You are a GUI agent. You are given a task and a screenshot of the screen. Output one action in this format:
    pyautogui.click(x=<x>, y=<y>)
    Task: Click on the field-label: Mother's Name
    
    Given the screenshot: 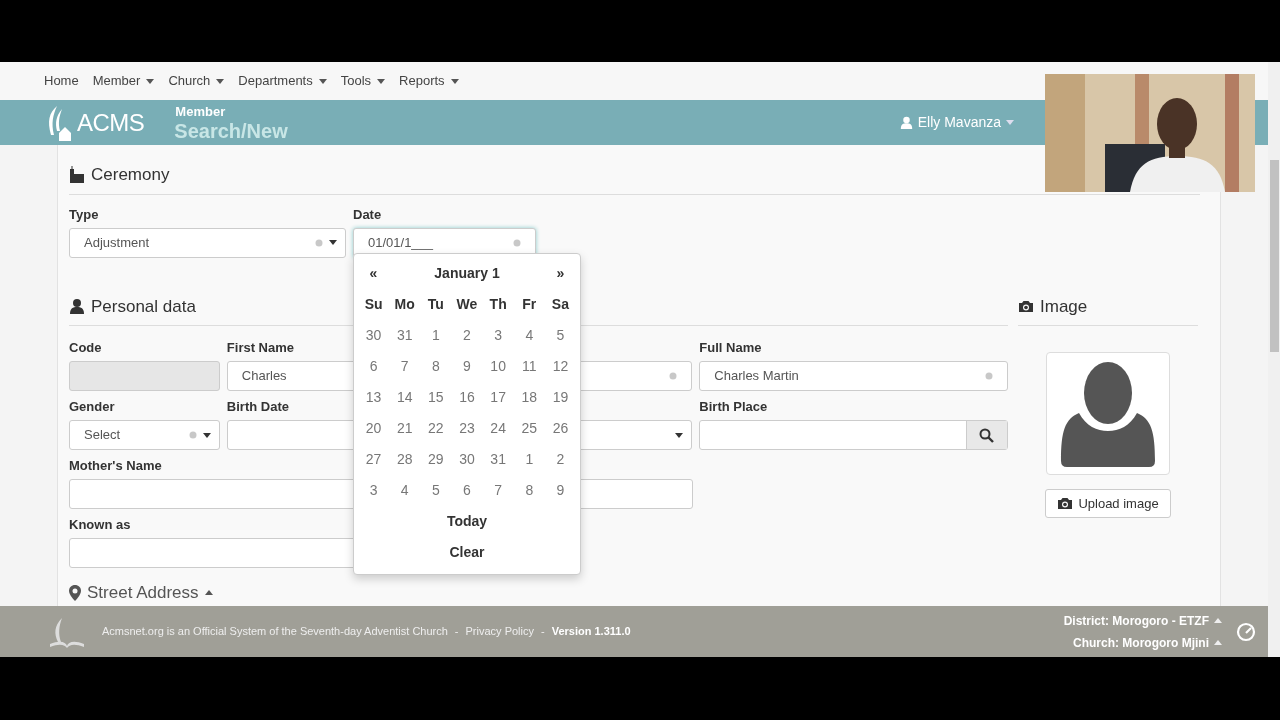 What is the action you would take?
    pyautogui.click(x=115, y=465)
    